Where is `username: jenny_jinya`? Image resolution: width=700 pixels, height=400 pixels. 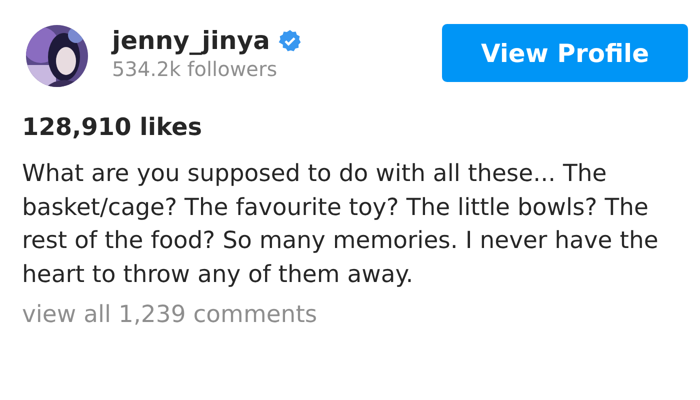 username: jenny_jinya is located at coordinates (191, 41).